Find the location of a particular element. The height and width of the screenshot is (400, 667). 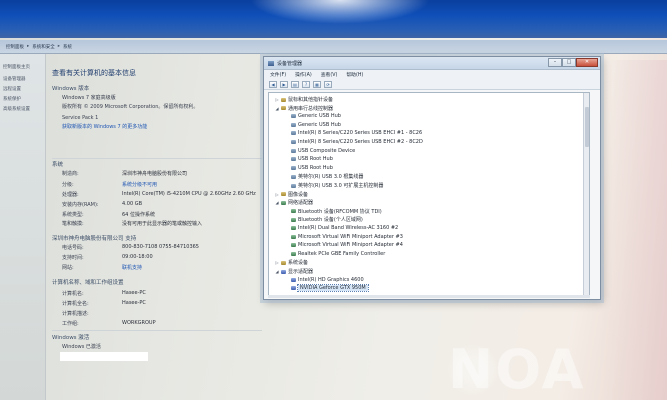

phone-value: 800-830-7108 0755-84710365 is located at coordinates (160, 247).